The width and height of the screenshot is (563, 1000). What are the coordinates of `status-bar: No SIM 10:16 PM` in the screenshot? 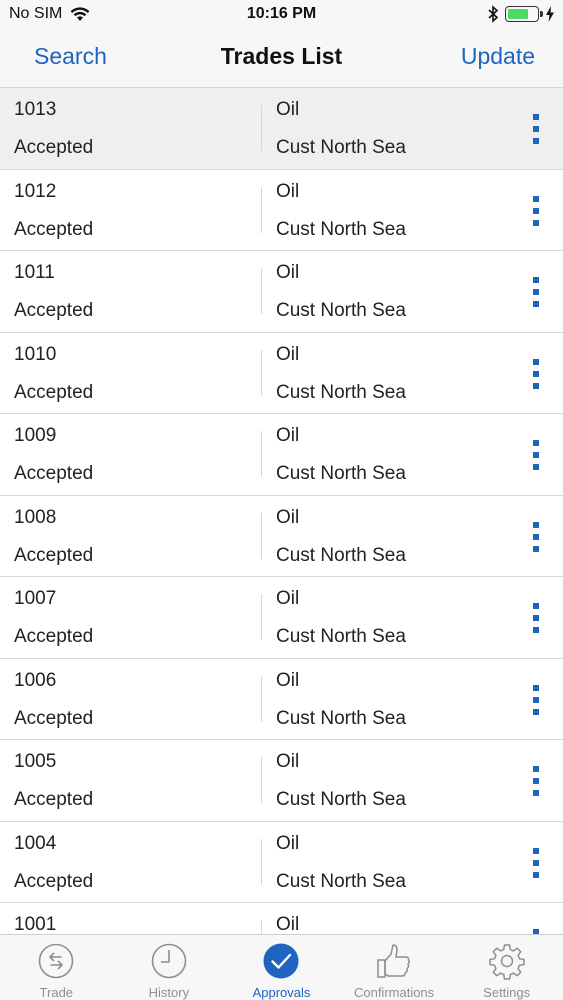 It's located at (281, 15).